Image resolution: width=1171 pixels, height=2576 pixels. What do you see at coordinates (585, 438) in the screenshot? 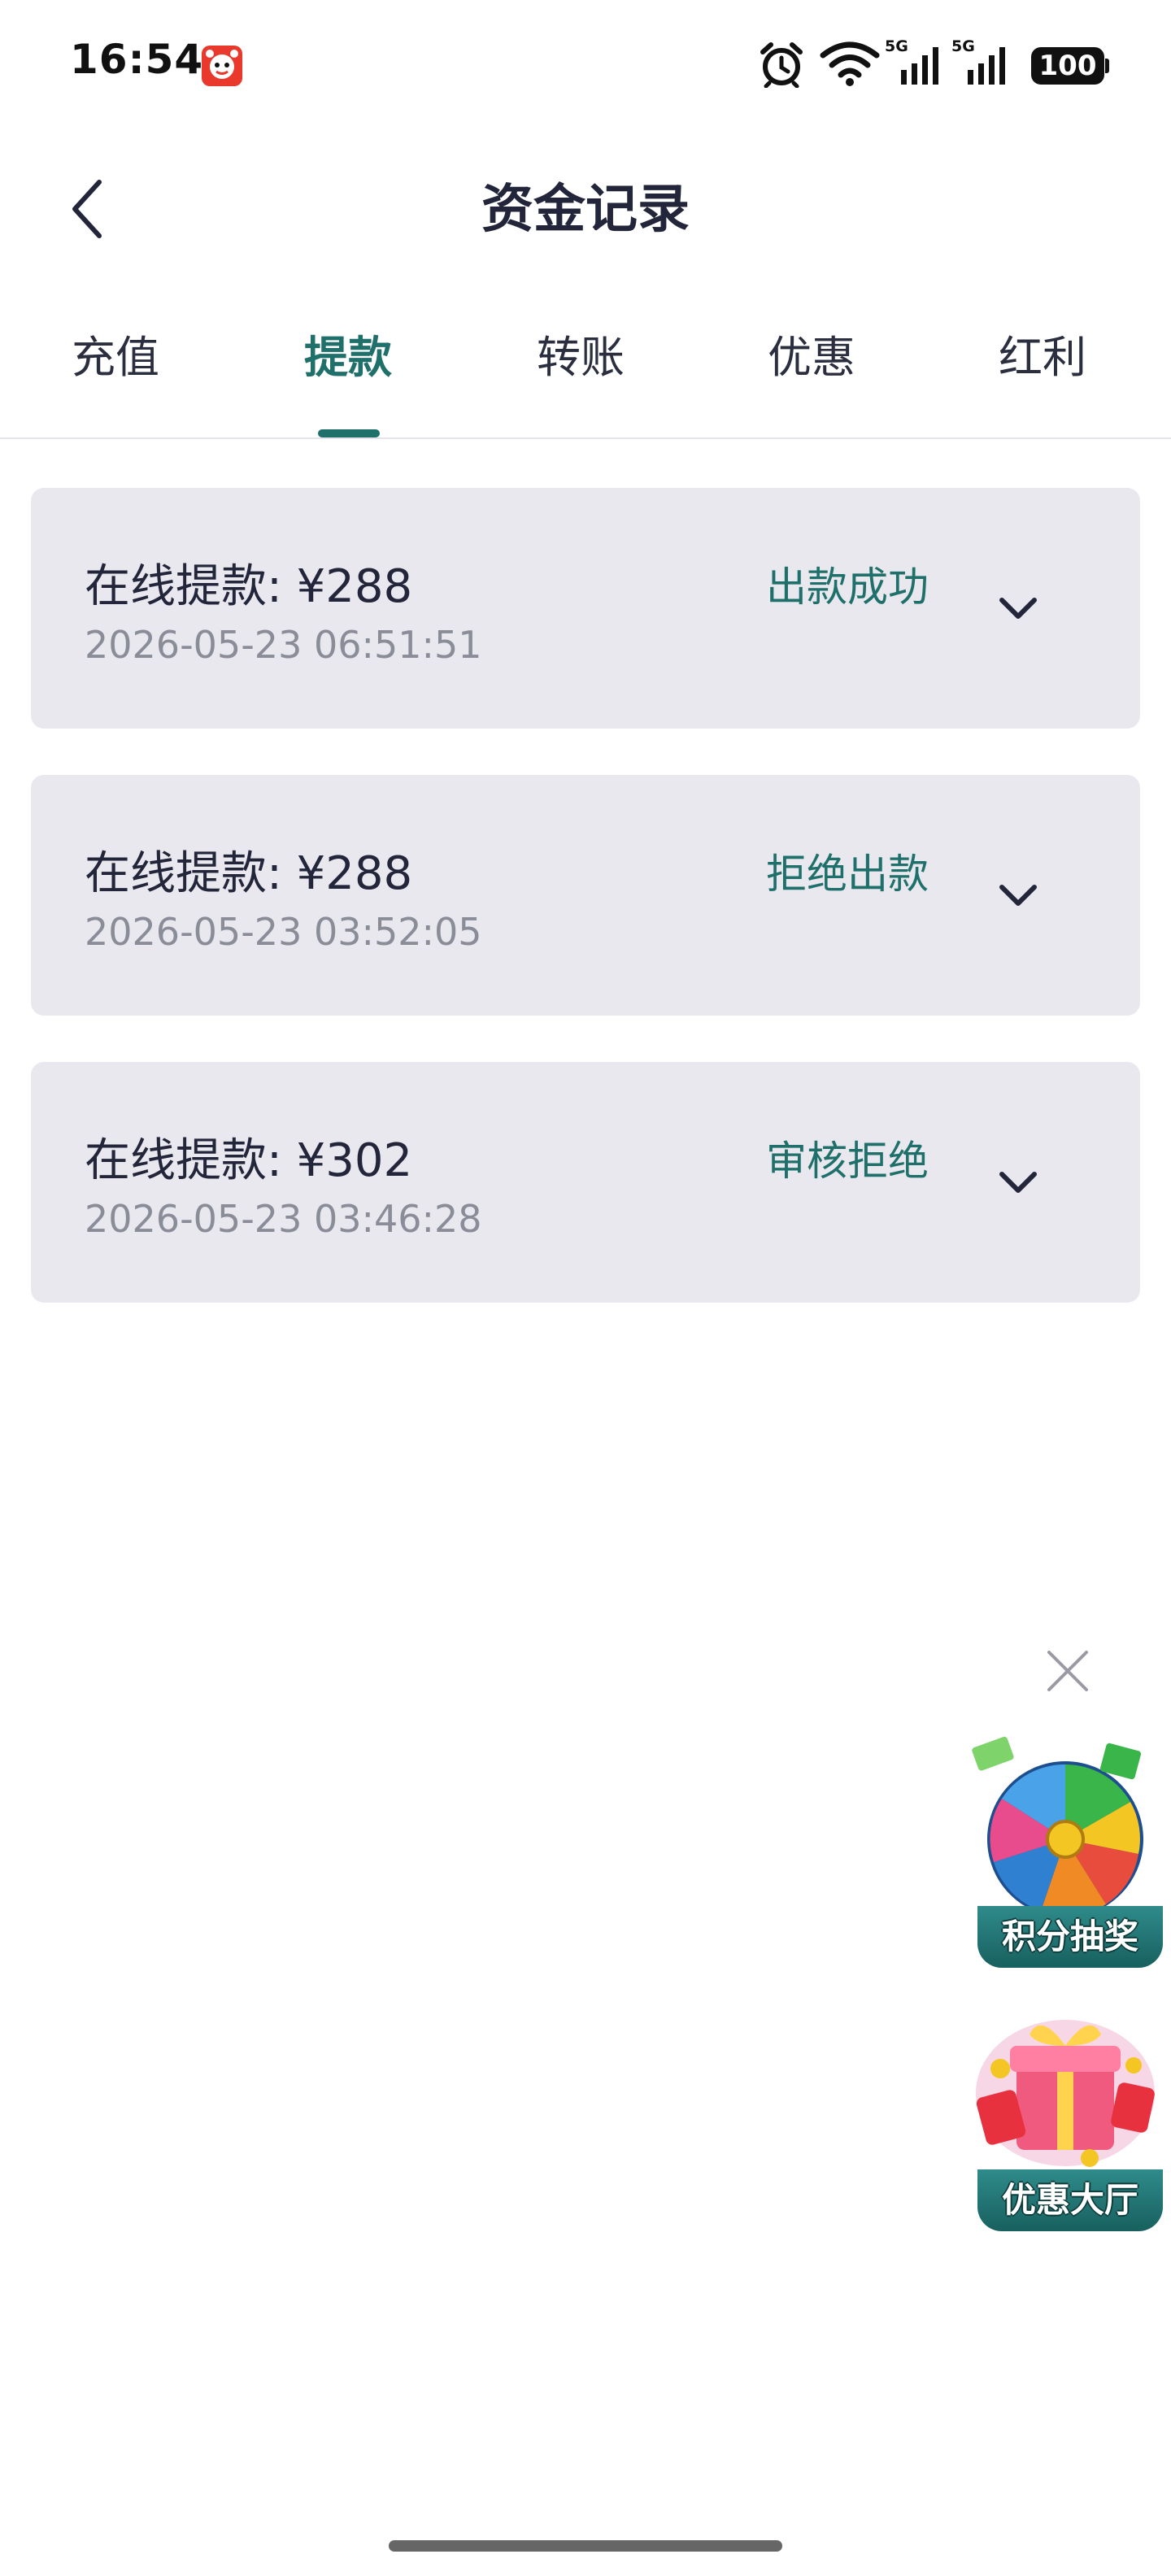
I see `divider` at bounding box center [585, 438].